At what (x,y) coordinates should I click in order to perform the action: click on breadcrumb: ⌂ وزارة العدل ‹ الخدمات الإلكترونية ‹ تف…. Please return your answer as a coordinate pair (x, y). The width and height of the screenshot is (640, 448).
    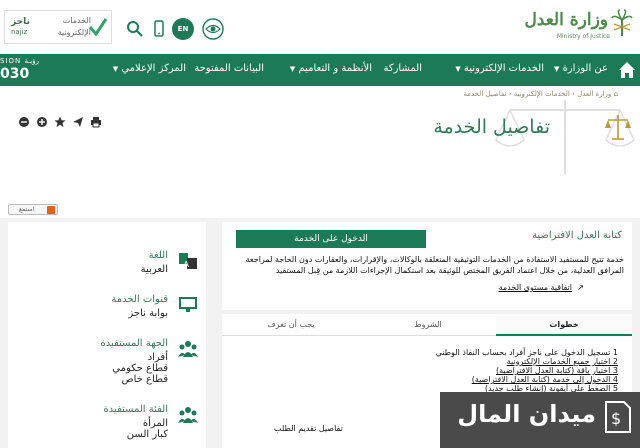
    Looking at the image, I should click on (540, 94).